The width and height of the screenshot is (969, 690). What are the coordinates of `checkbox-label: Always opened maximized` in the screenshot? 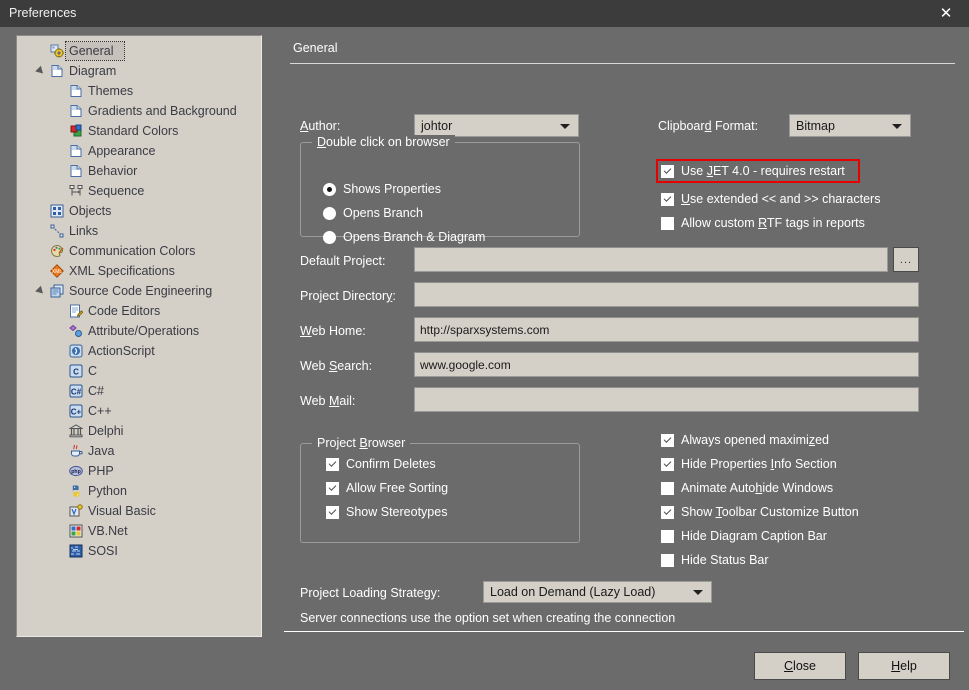 It's located at (755, 440).